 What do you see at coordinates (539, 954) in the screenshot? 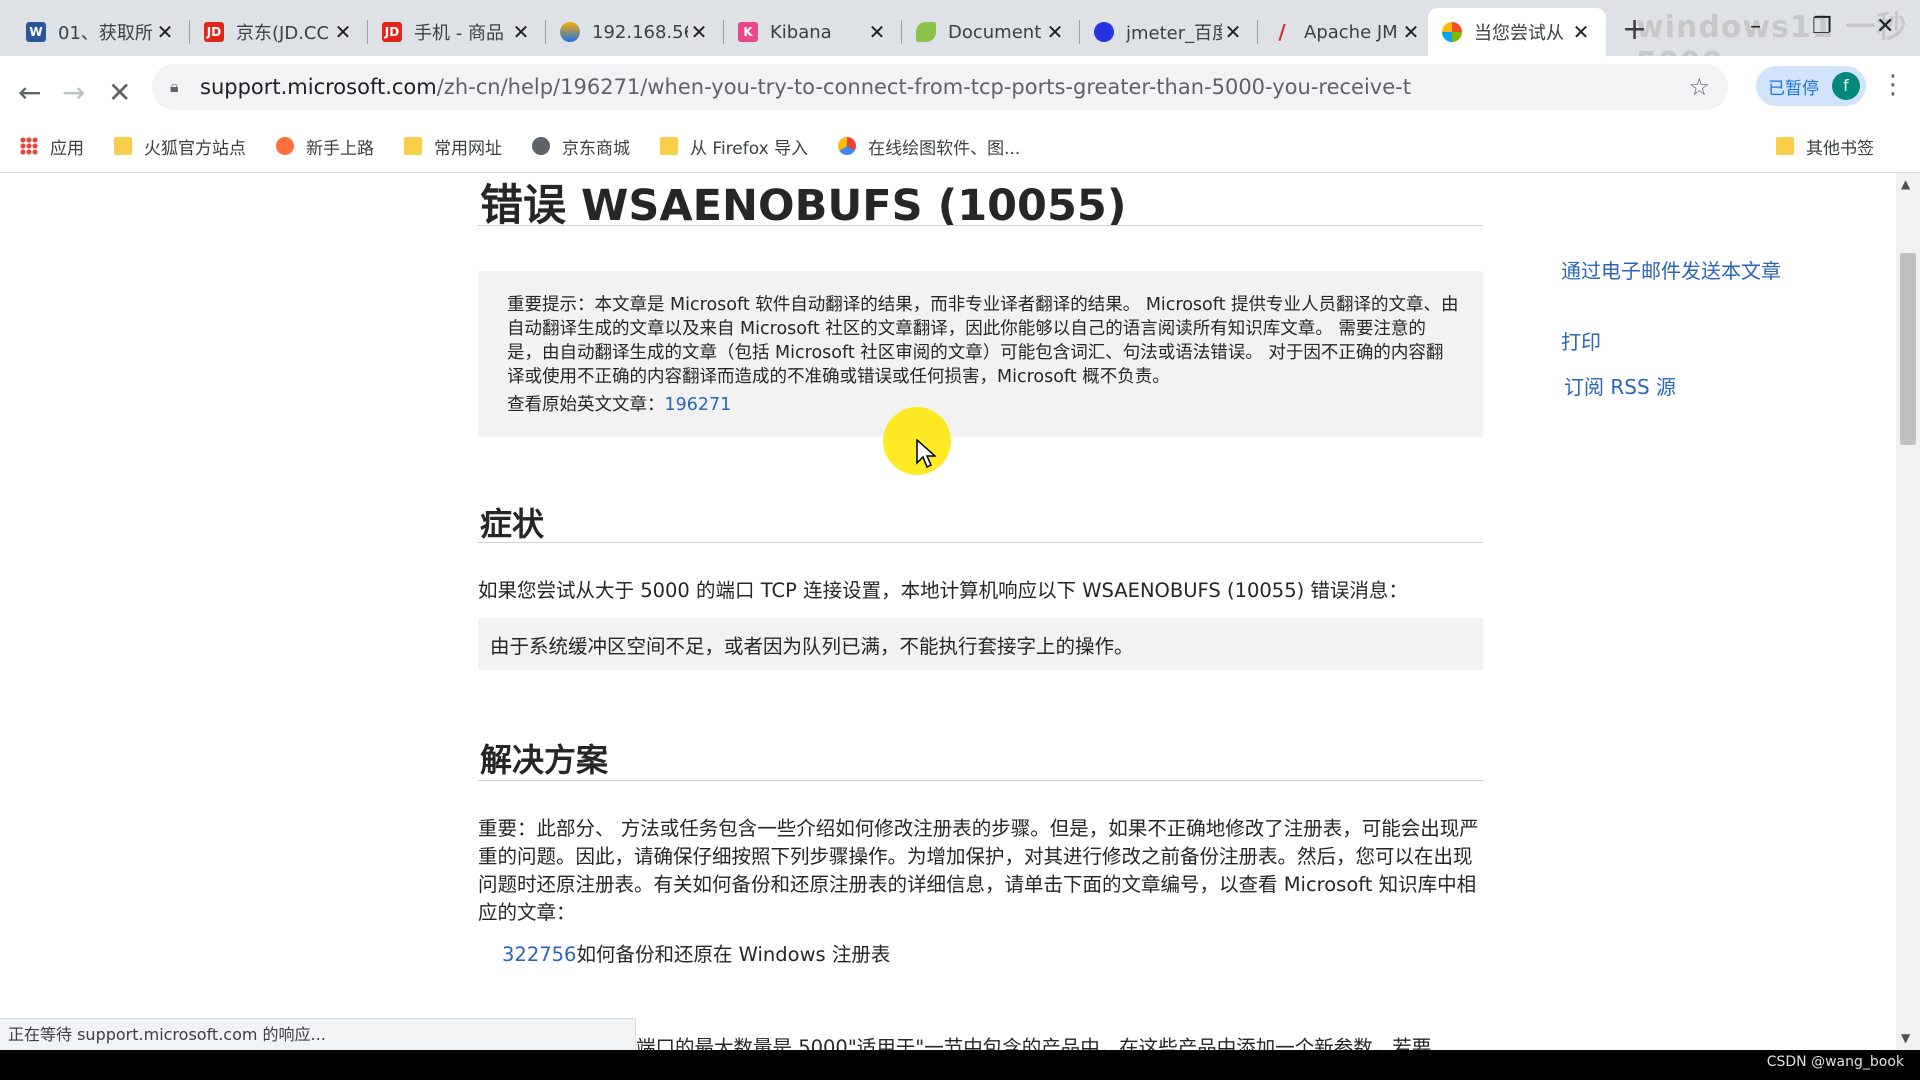
I see `kb-article-link: 322756` at bounding box center [539, 954].